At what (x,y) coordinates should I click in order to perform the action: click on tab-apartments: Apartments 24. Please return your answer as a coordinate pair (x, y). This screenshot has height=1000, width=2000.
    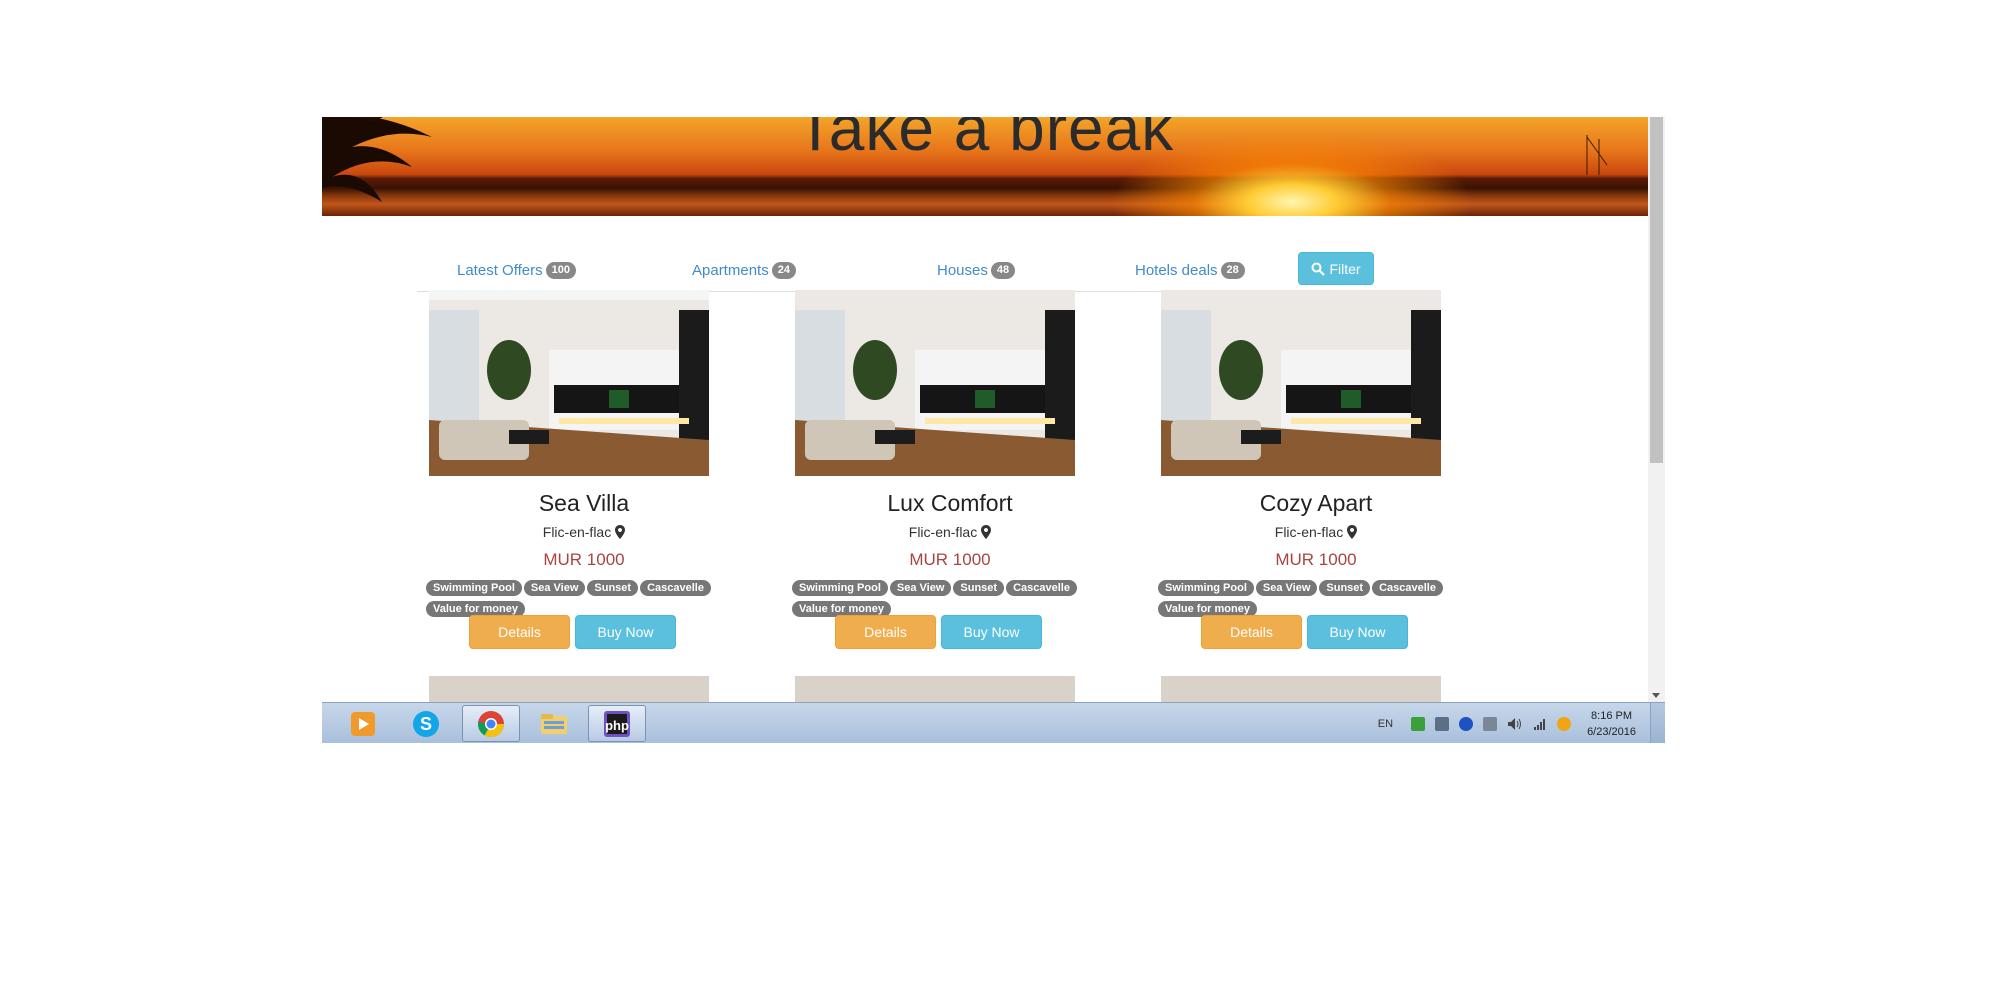
    Looking at the image, I should click on (744, 270).